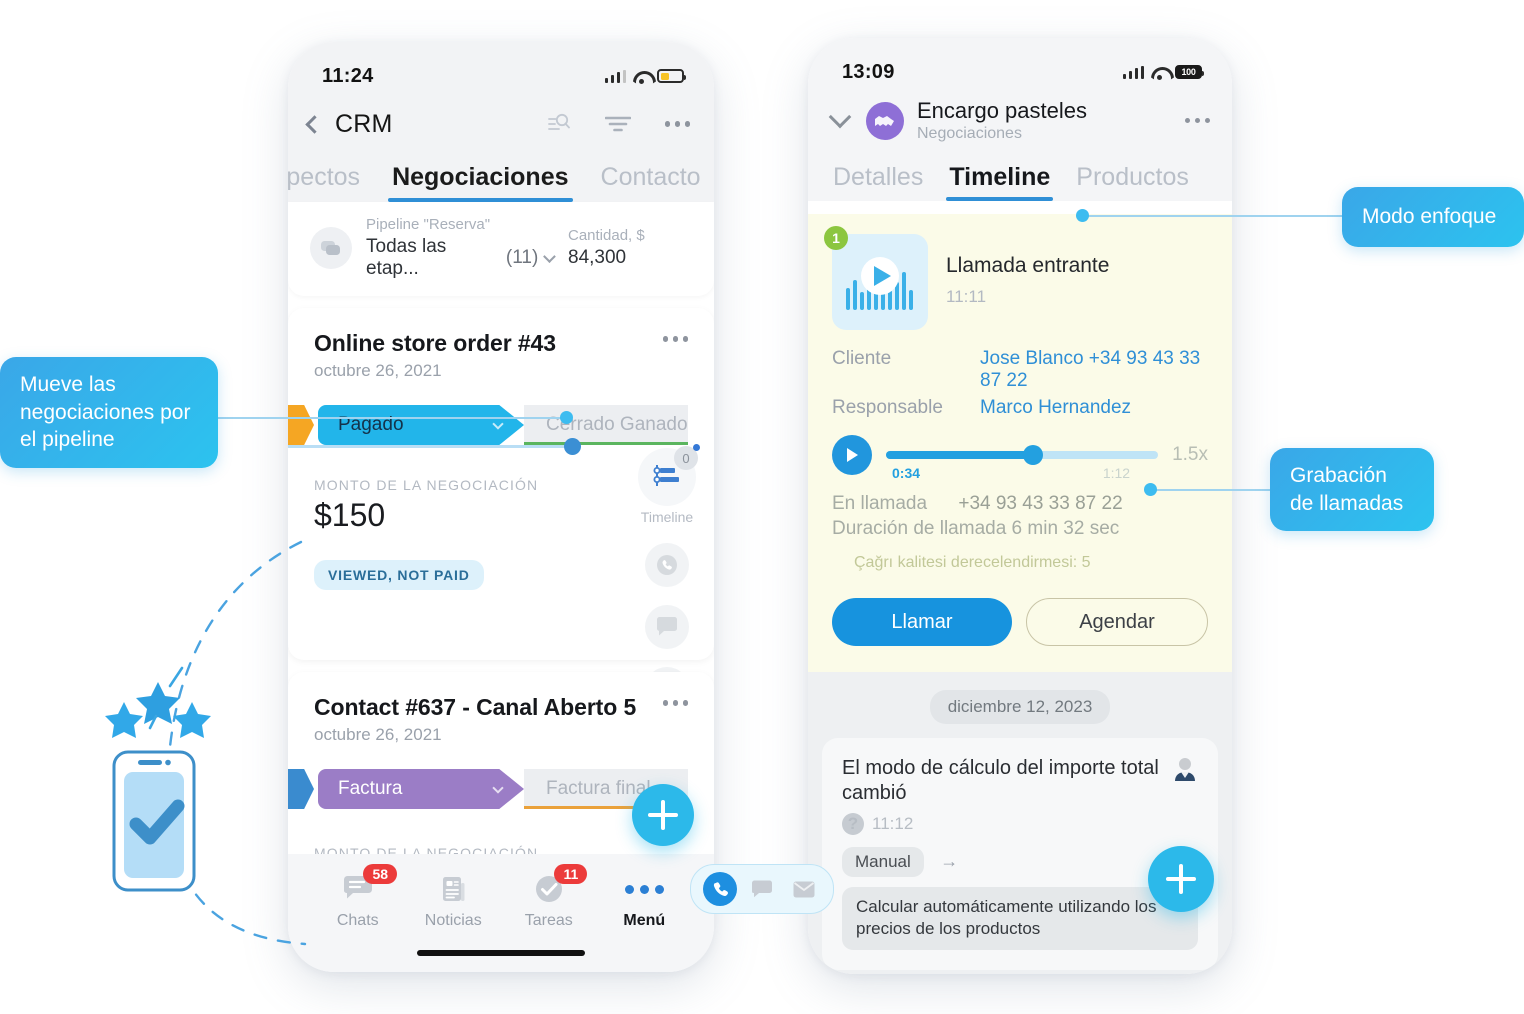  Describe the element at coordinates (428, 224) in the screenshot. I see `pipeline-label: Pipeline "Reserva"` at that location.